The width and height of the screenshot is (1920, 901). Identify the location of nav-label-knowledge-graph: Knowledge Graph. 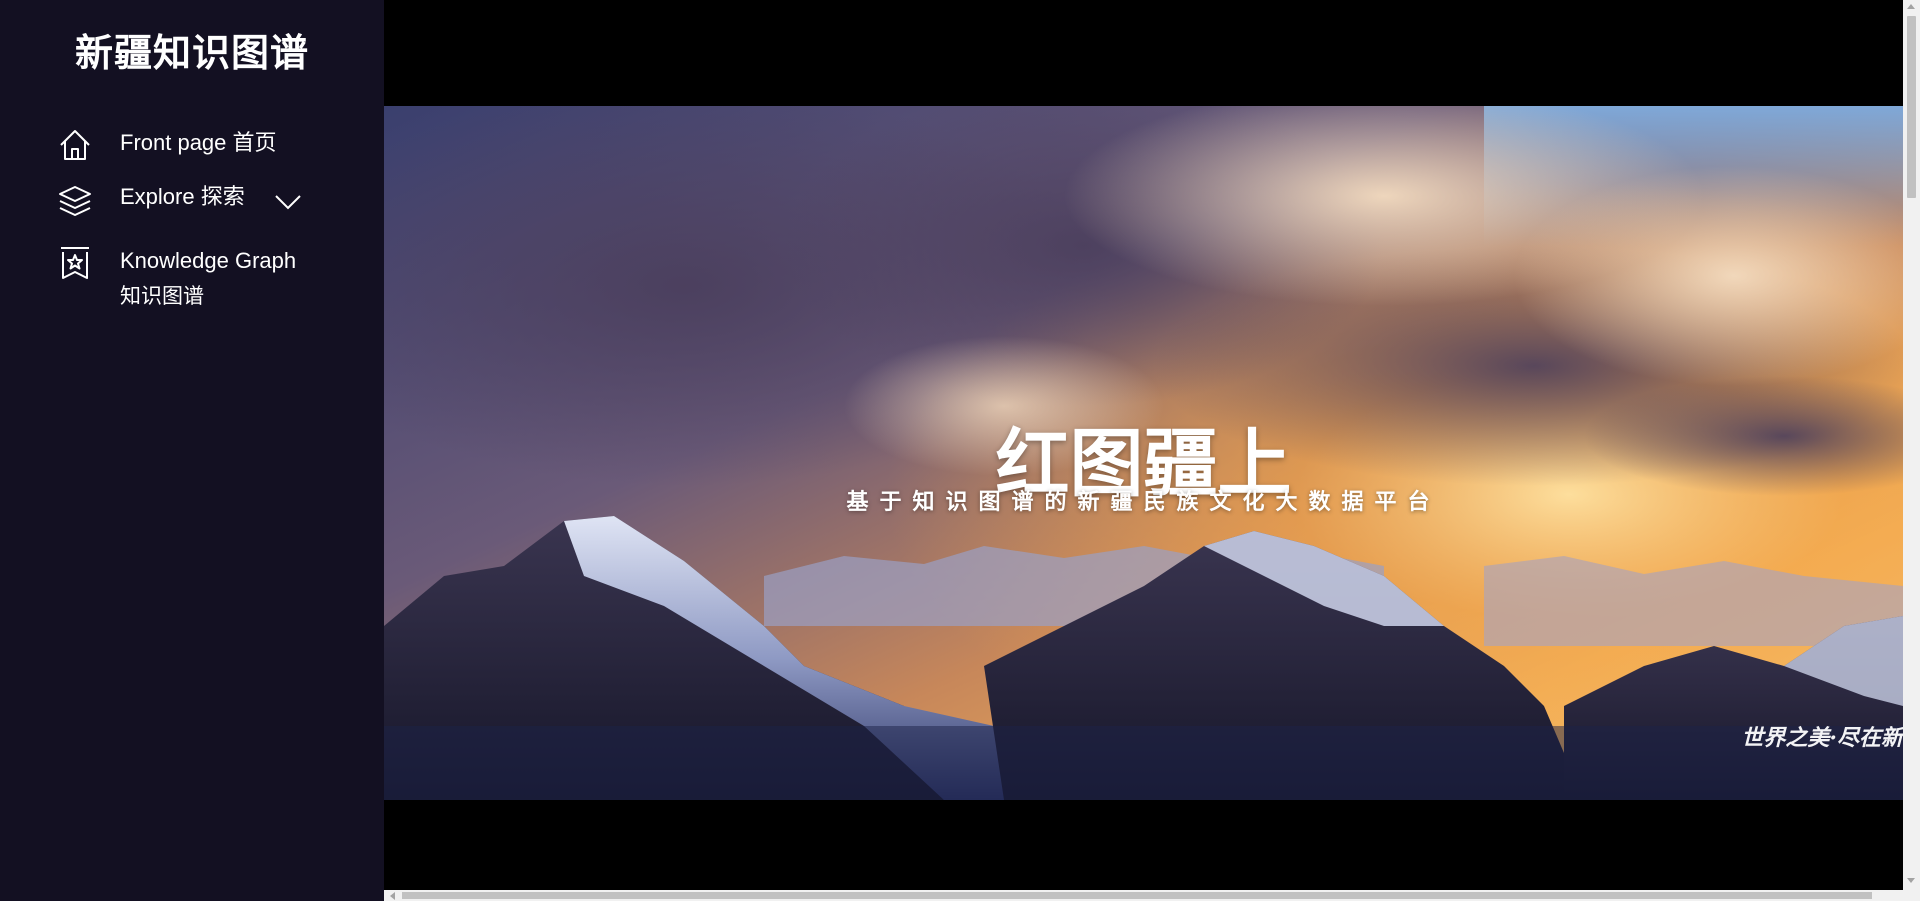
(208, 260).